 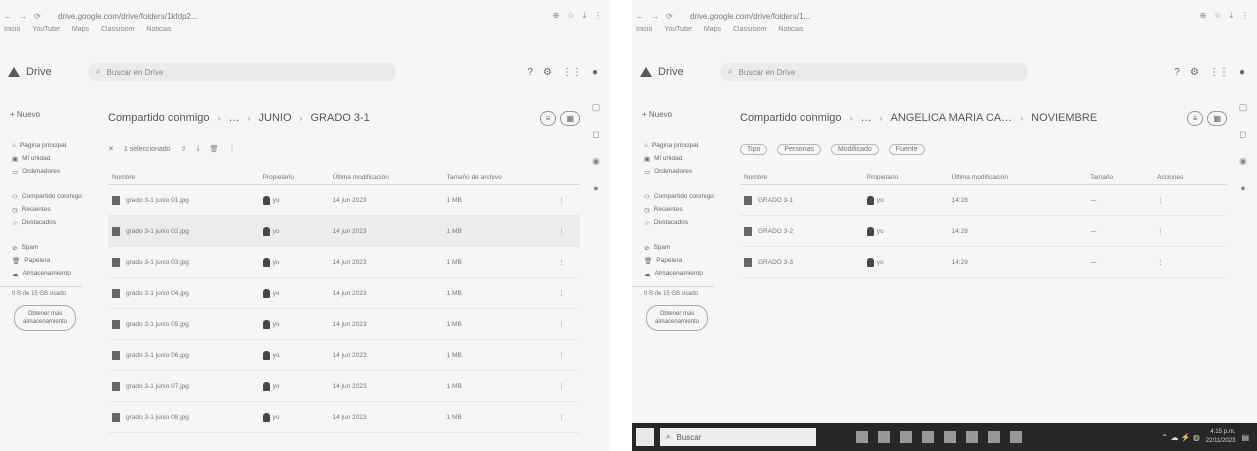 What do you see at coordinates (184, 149) in the screenshot?
I see `share-icon: ⇪` at bounding box center [184, 149].